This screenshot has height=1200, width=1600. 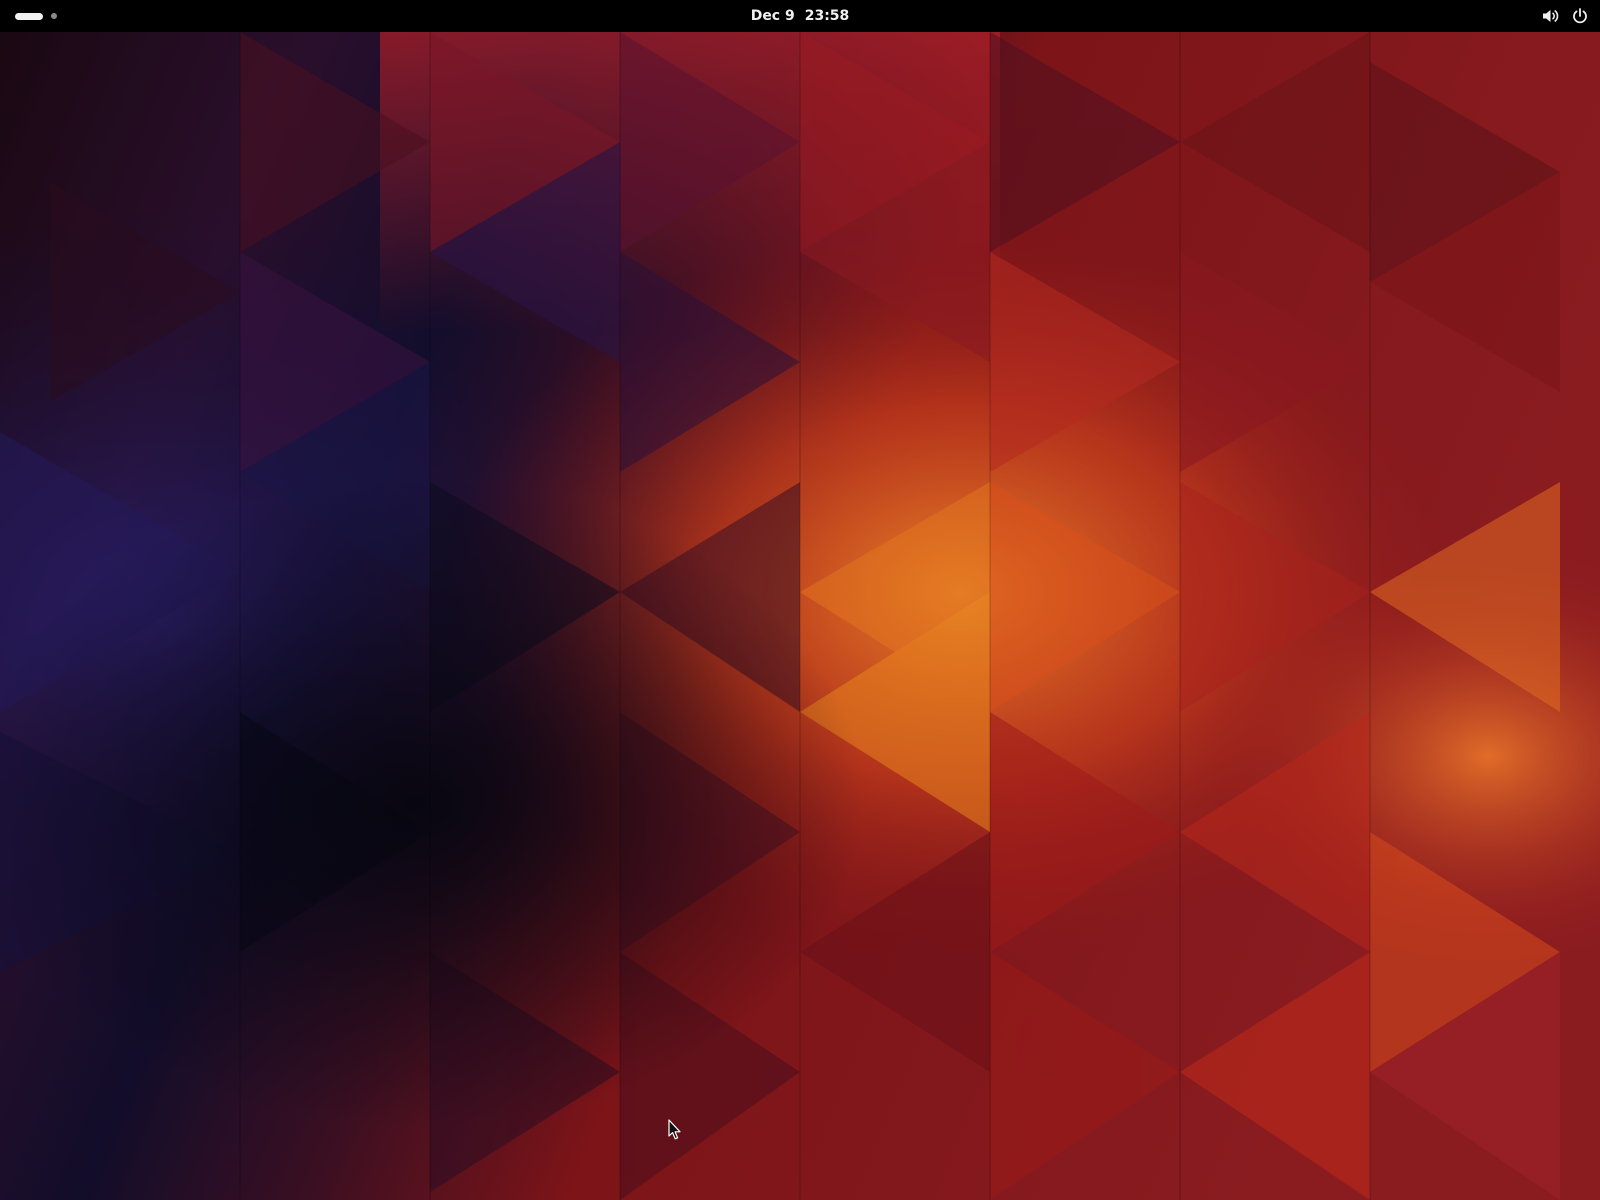 I want to click on clock-button: Dec 9 23:58, so click(x=800, y=16).